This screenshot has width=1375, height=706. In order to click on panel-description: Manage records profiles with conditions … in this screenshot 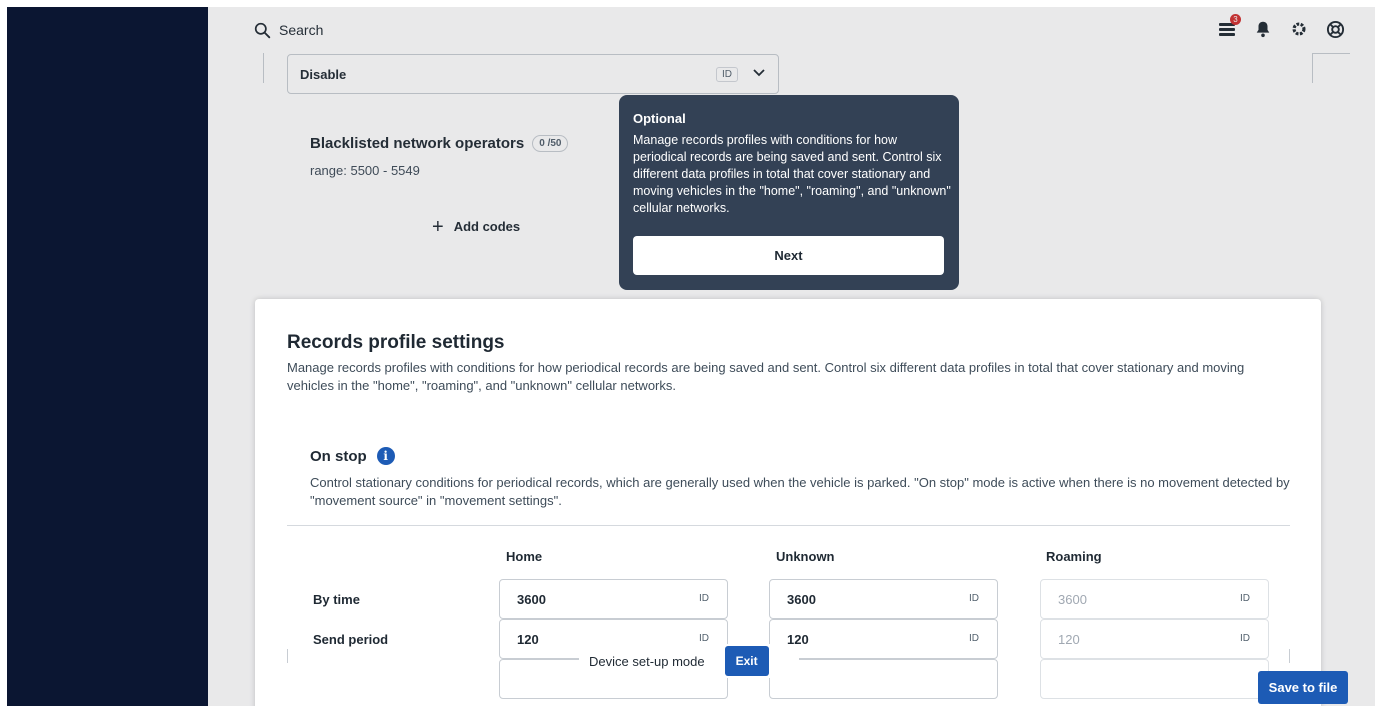, I will do `click(766, 376)`.